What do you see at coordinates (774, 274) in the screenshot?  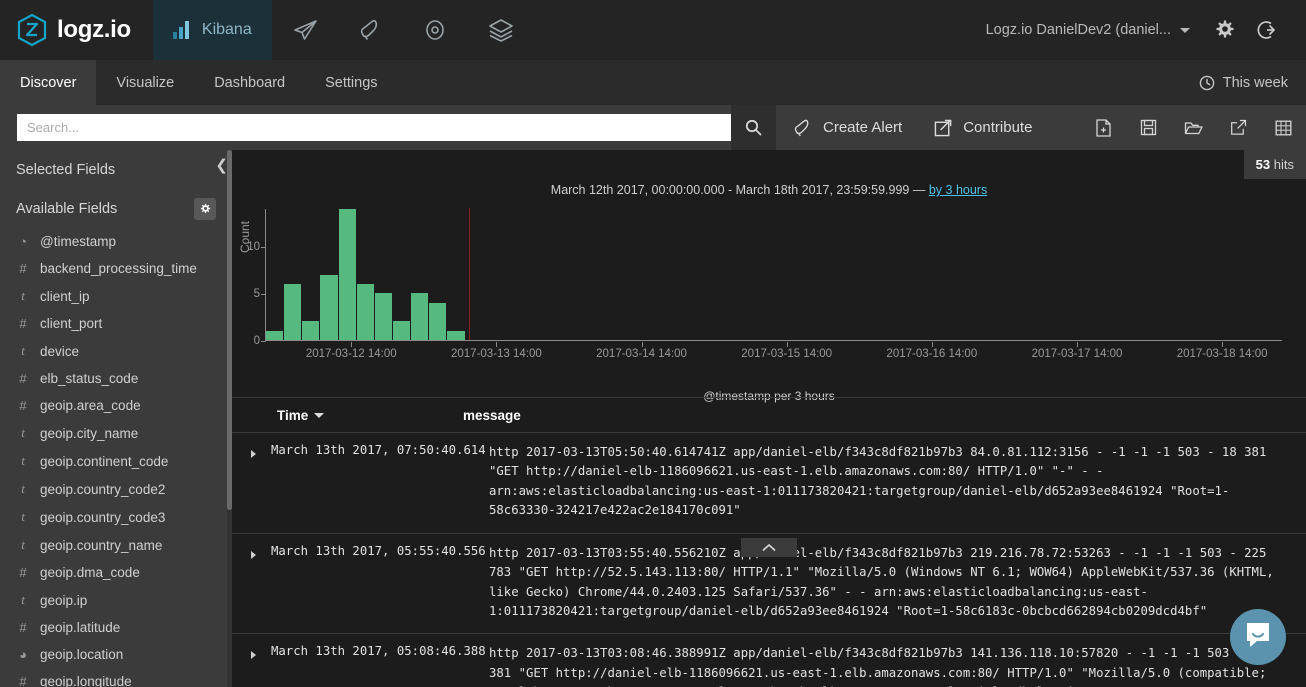 I see `chart-bars` at bounding box center [774, 274].